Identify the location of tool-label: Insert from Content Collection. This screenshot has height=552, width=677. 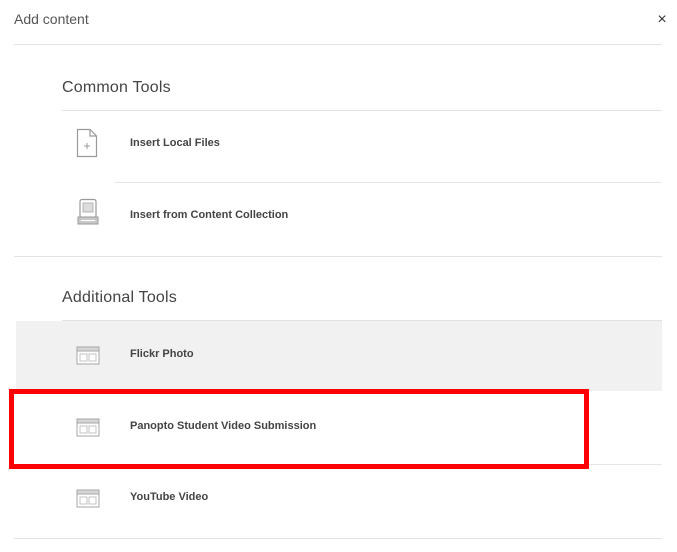
(209, 215).